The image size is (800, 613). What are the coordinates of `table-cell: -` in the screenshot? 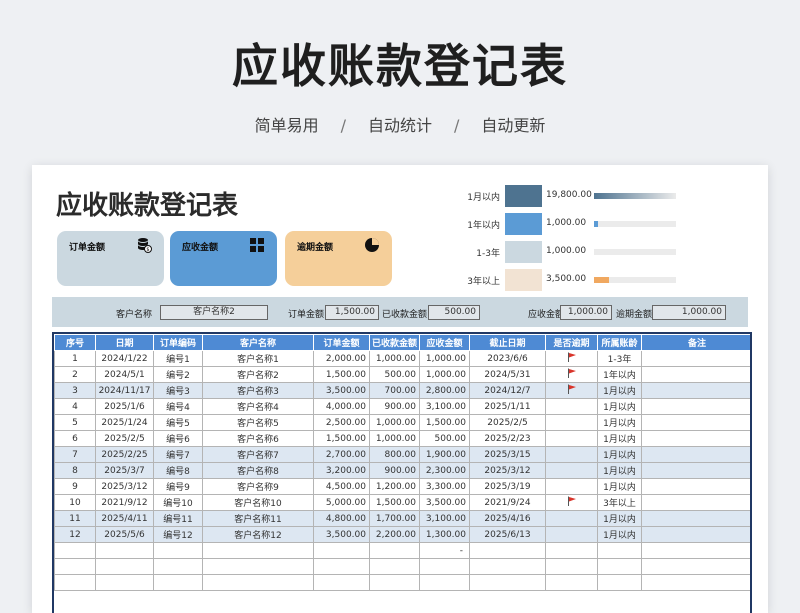 It's located at (444, 550).